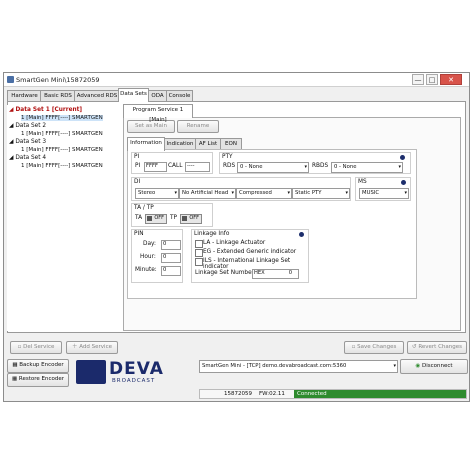 This screenshot has width=474, height=474. I want to click on disconnect-button: ◉ Disconnect, so click(434, 366).